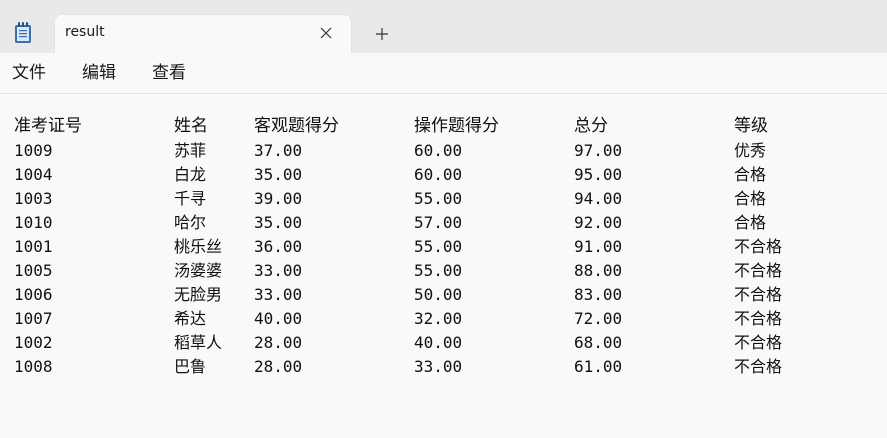 The image size is (887, 438). I want to click on exam-id: 1002, so click(33, 342).